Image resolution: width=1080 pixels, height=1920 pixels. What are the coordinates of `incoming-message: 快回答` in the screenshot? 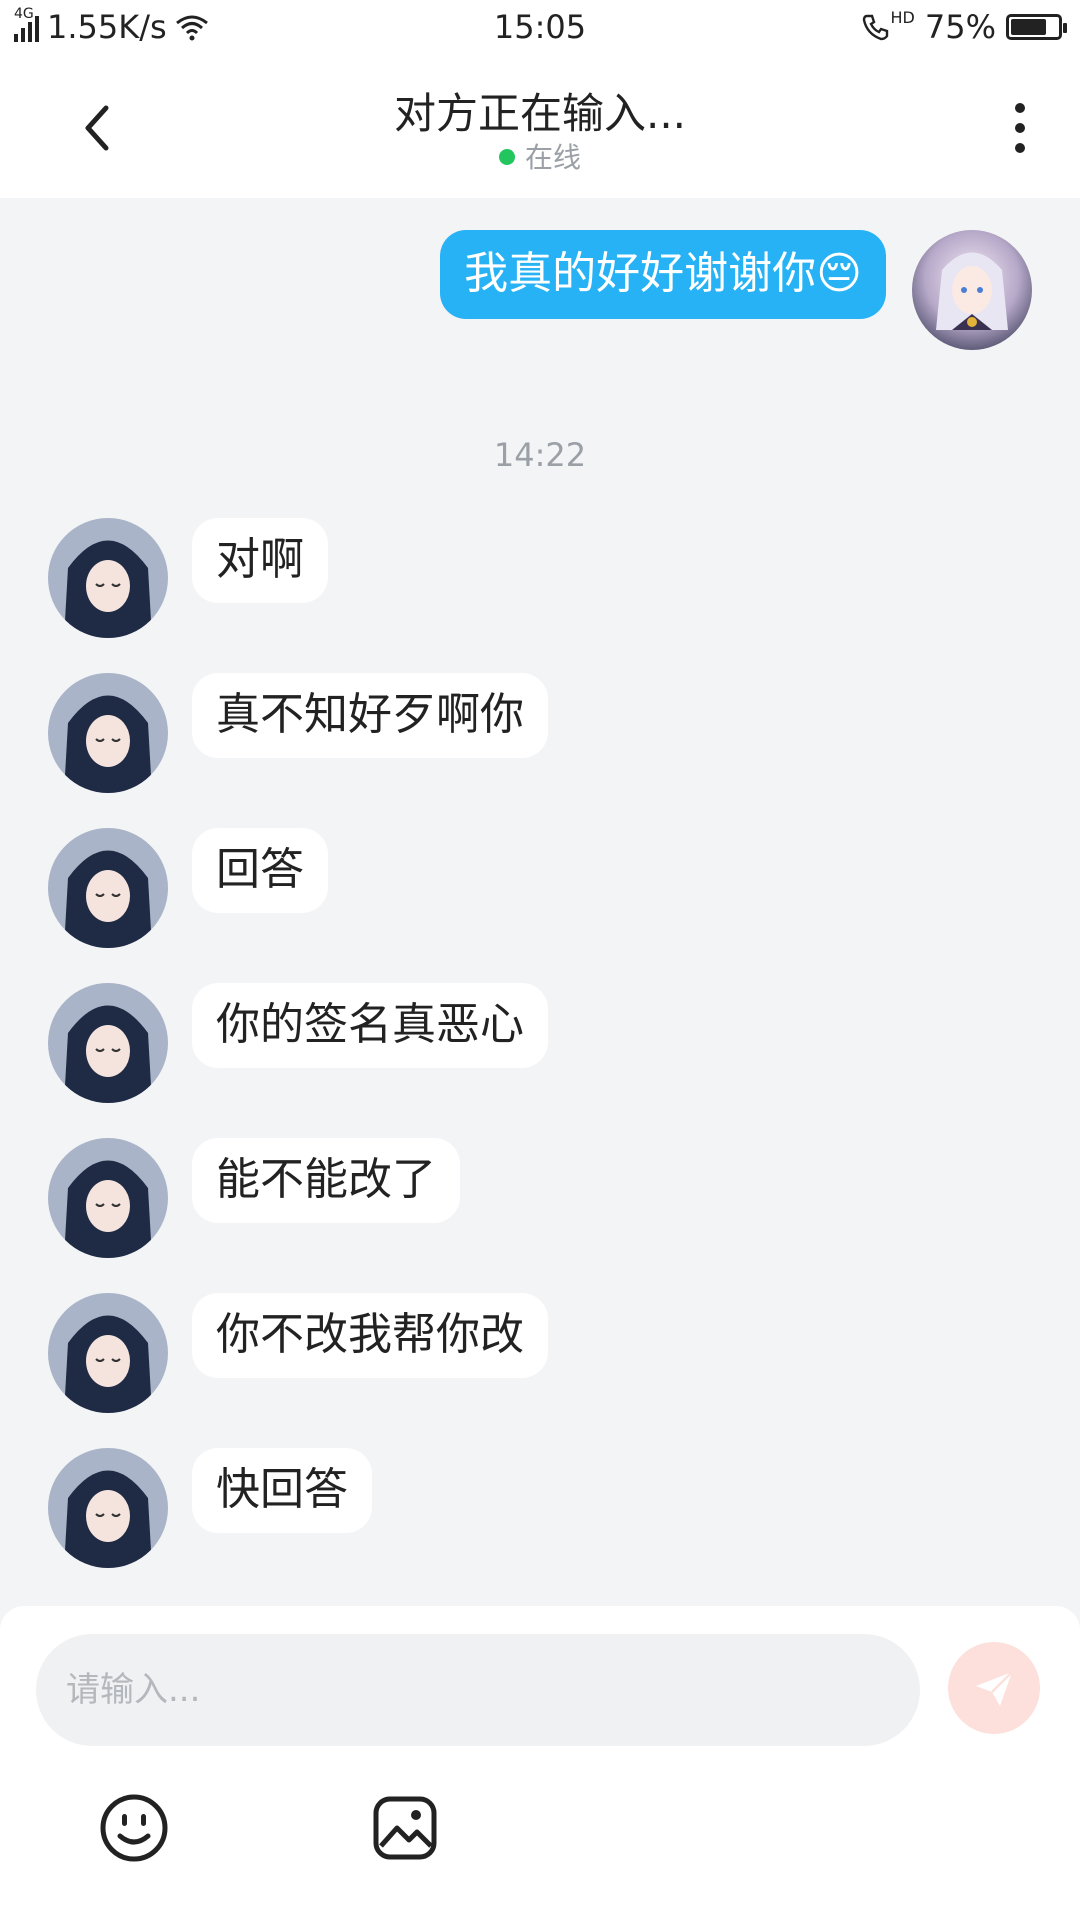 It's located at (282, 1490).